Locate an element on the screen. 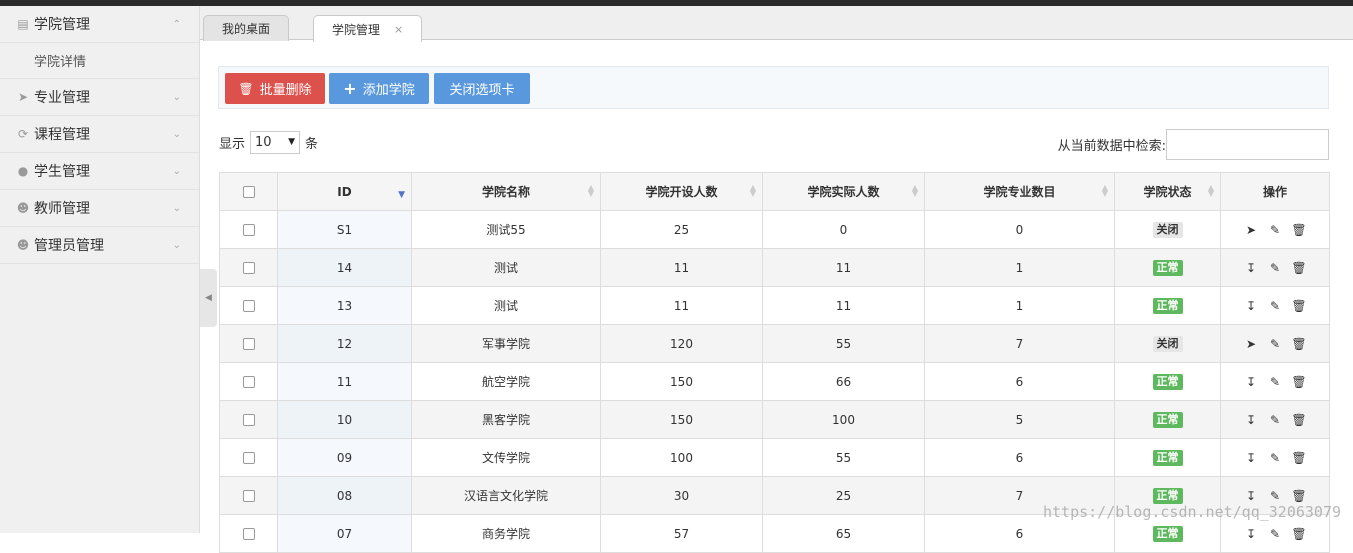 This screenshot has height=553, width=1353. user-solid-icon: ☻ is located at coordinates (23, 245).